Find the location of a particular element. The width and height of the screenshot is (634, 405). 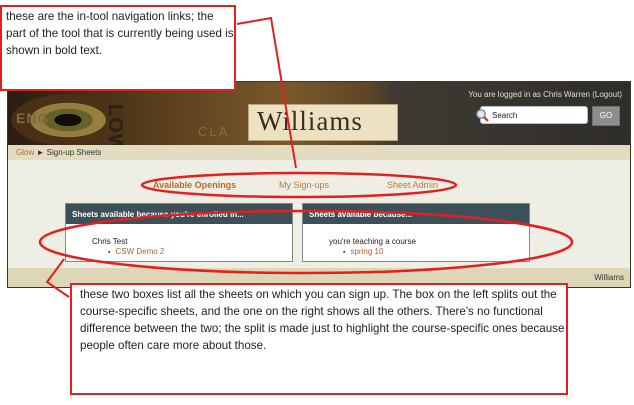

tab-available-openings: Available Openings is located at coordinates (194, 185).